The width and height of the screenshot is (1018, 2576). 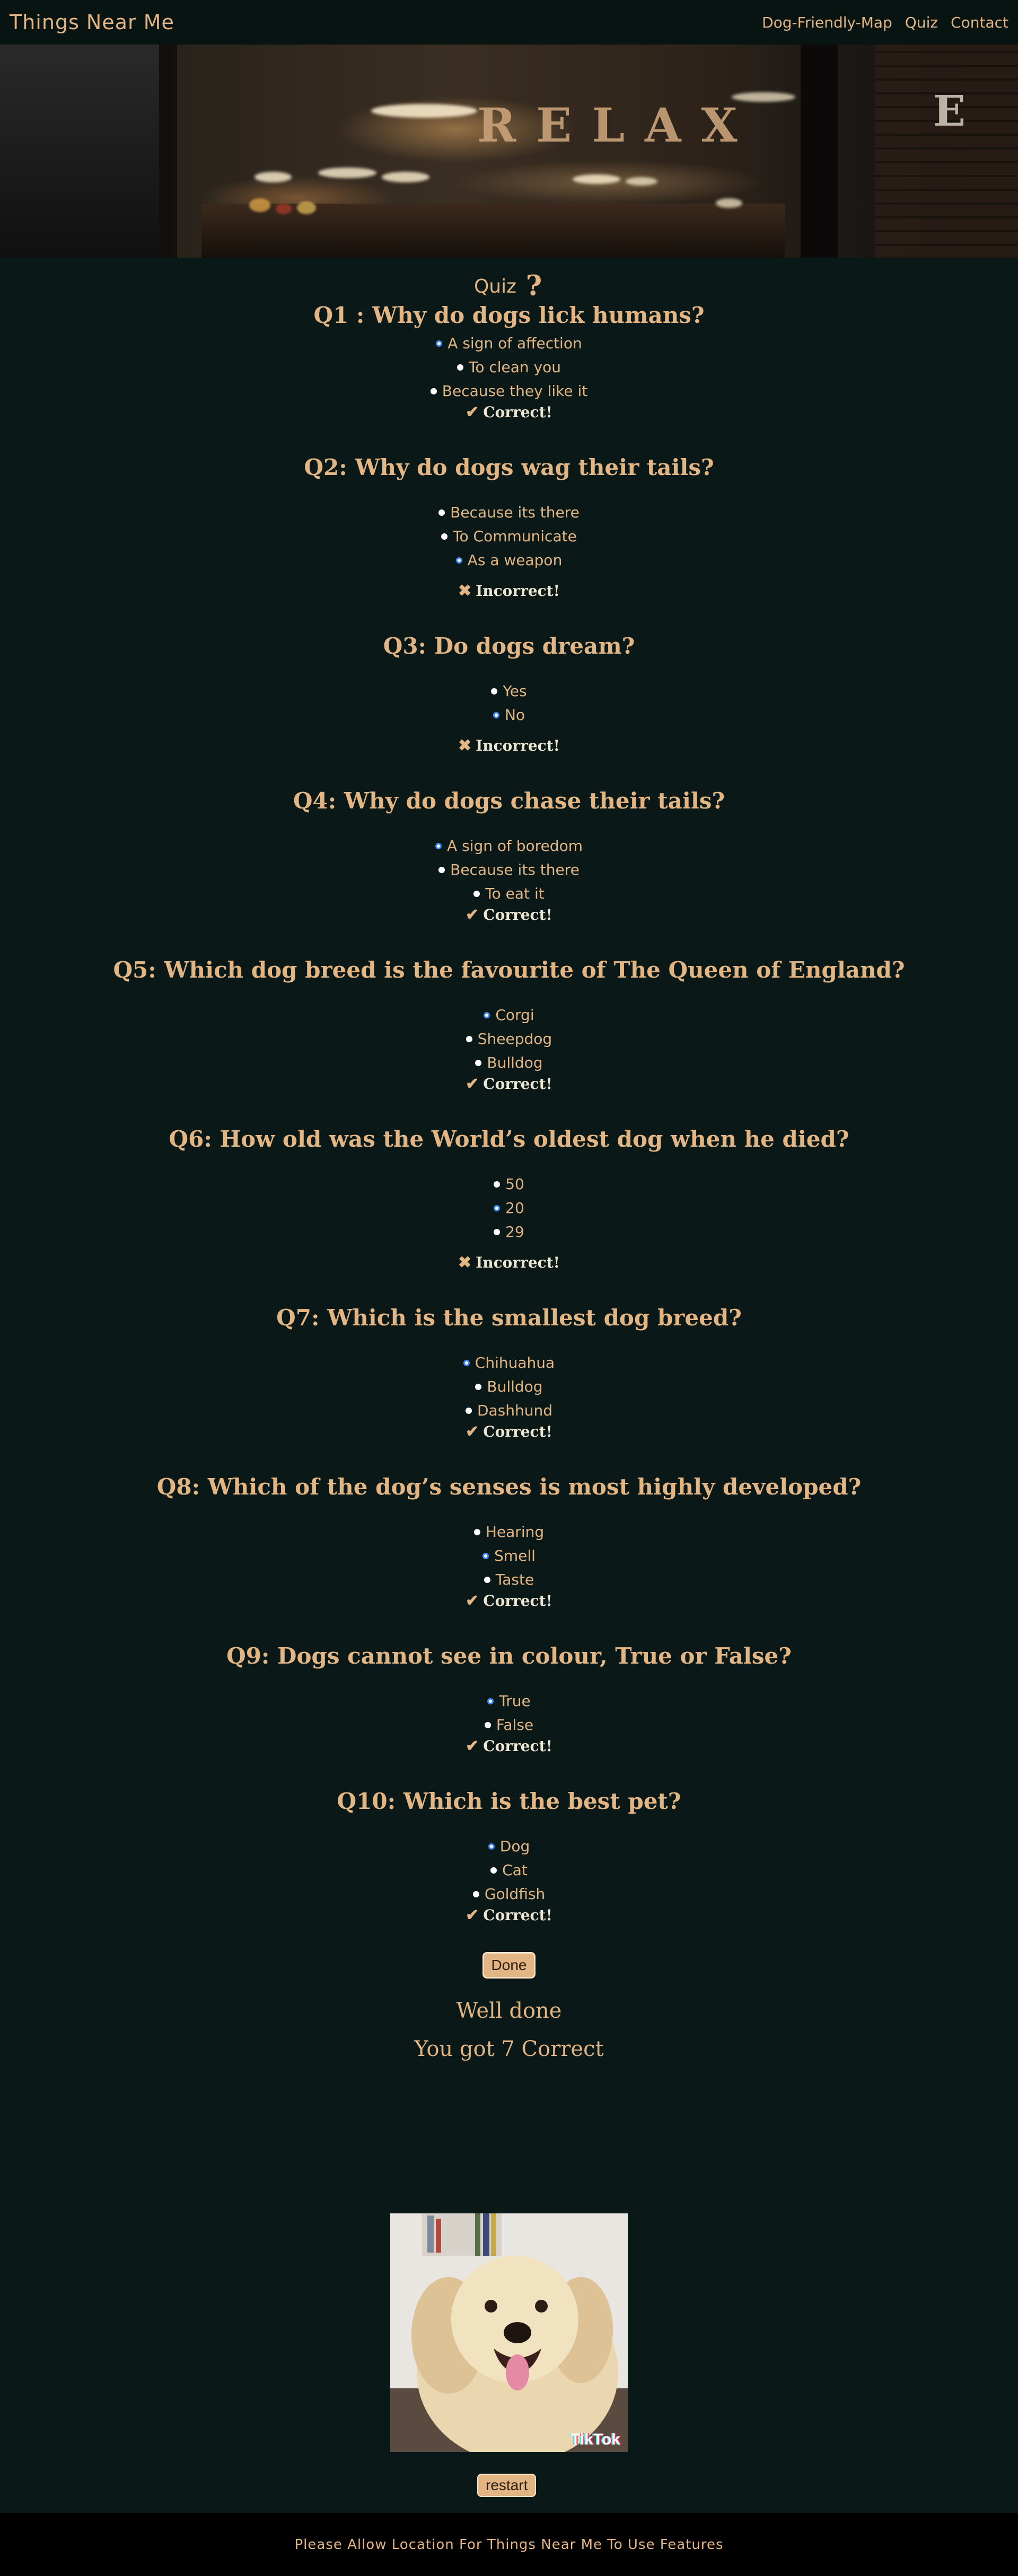 I want to click on answer-option: 20, so click(x=509, y=1208).